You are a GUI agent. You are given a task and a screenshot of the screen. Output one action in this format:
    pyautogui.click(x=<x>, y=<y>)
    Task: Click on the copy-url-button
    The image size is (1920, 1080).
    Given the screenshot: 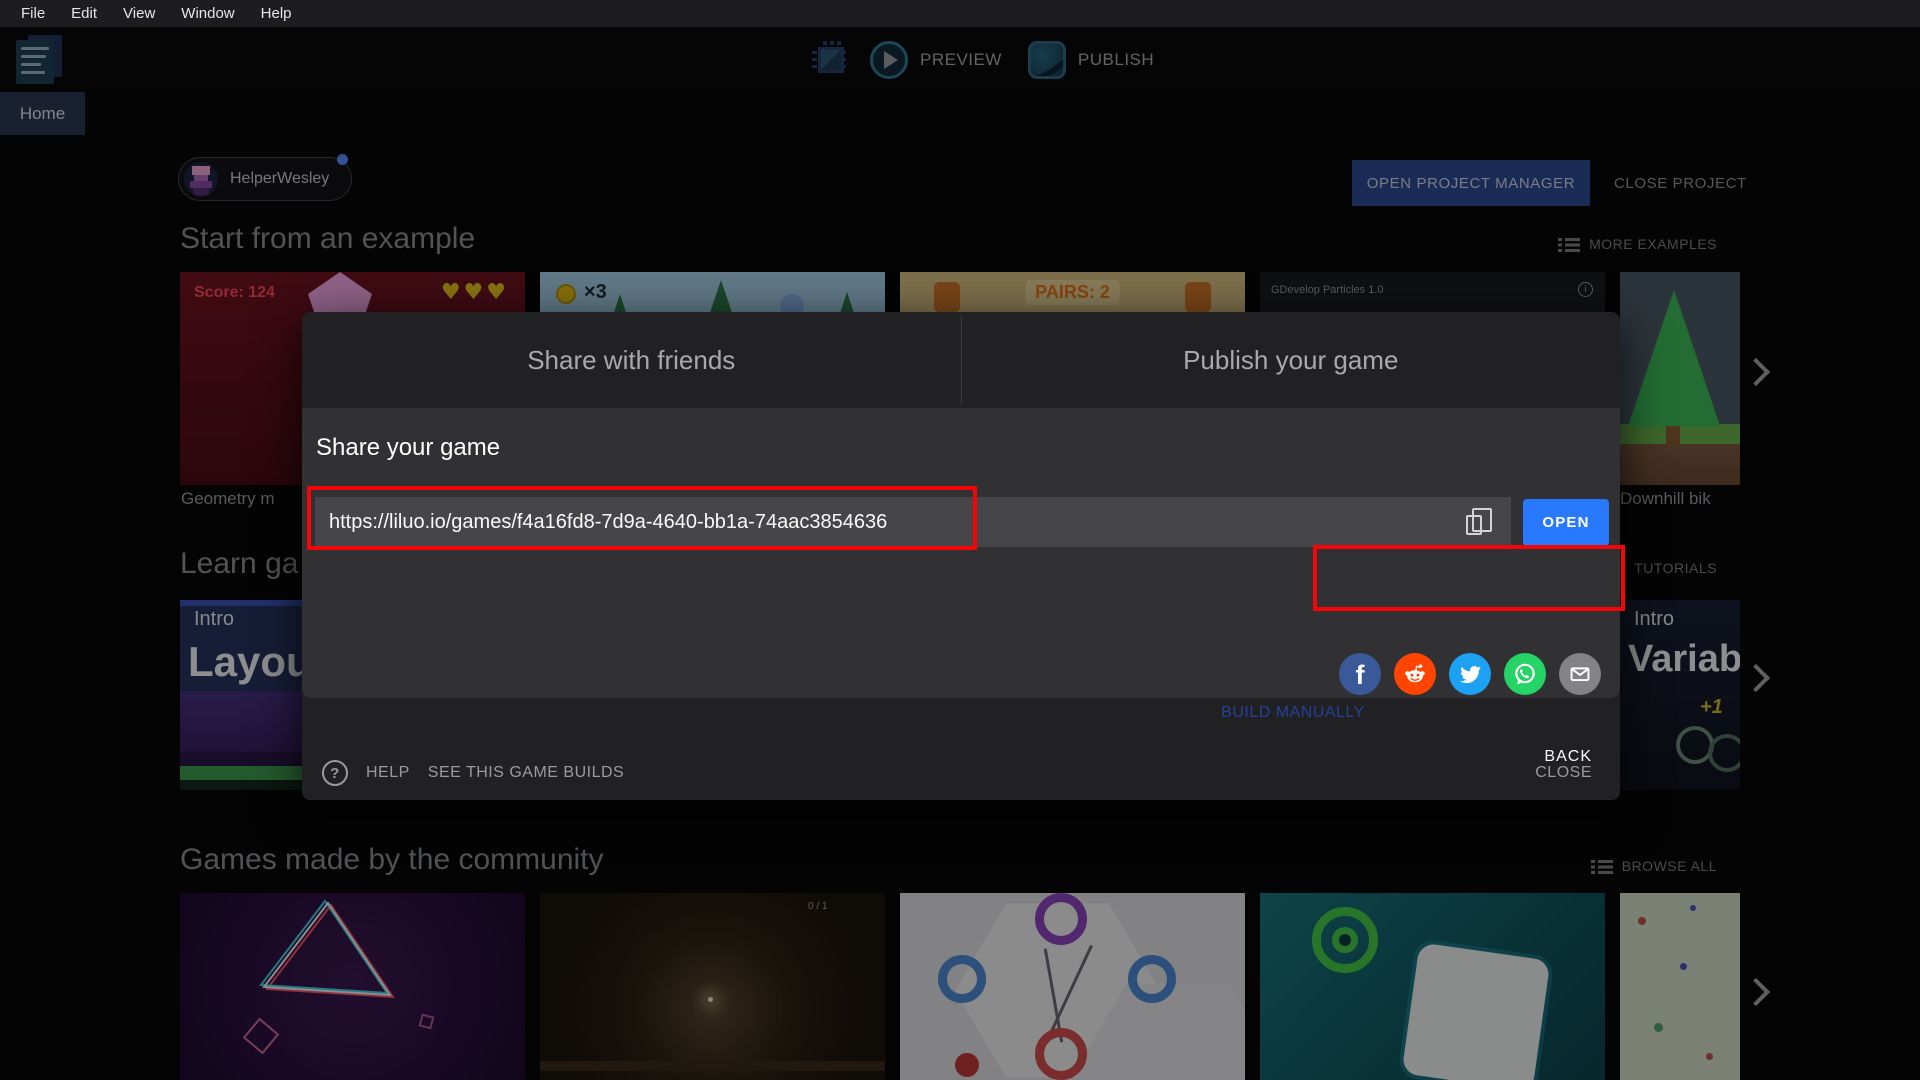 What is the action you would take?
    pyautogui.click(x=1476, y=522)
    